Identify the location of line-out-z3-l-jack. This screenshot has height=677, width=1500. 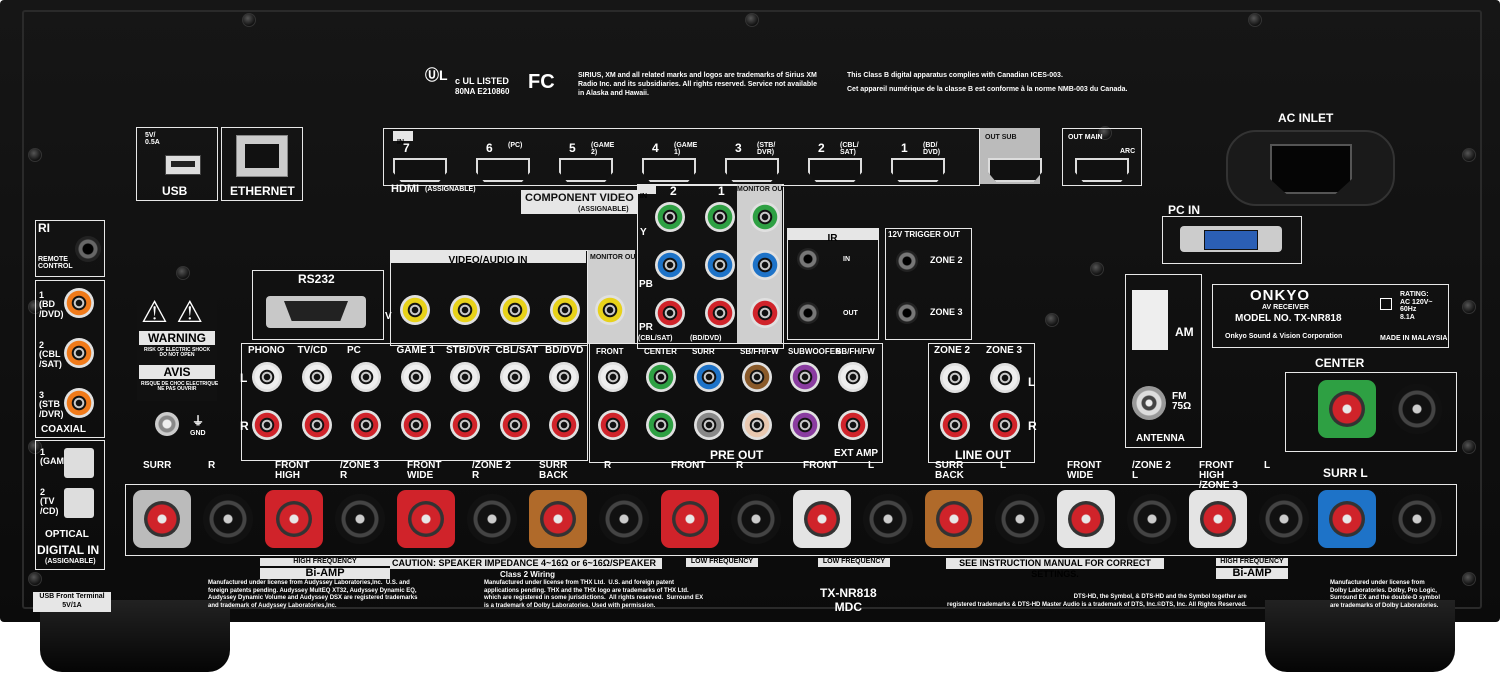
(1005, 378).